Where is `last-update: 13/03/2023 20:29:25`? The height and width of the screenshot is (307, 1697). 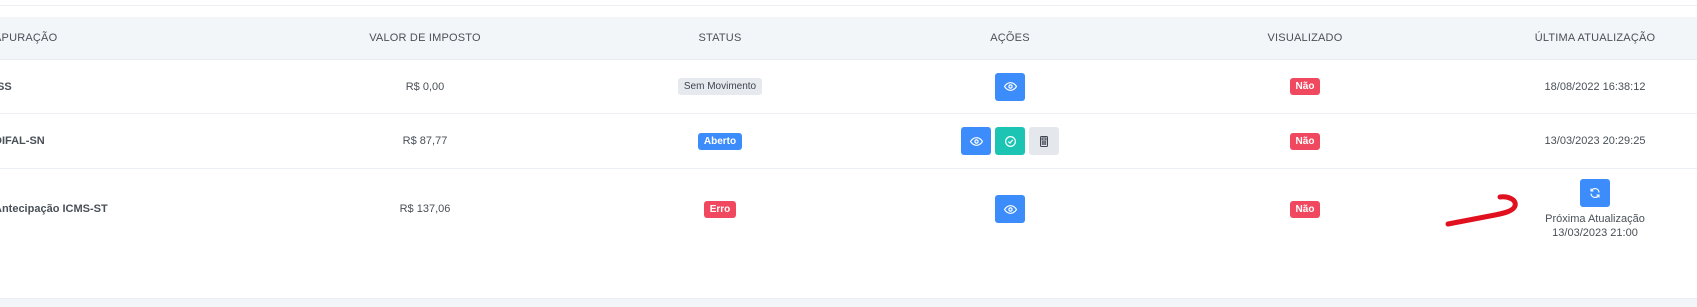
last-update: 13/03/2023 20:29:25 is located at coordinates (1595, 141).